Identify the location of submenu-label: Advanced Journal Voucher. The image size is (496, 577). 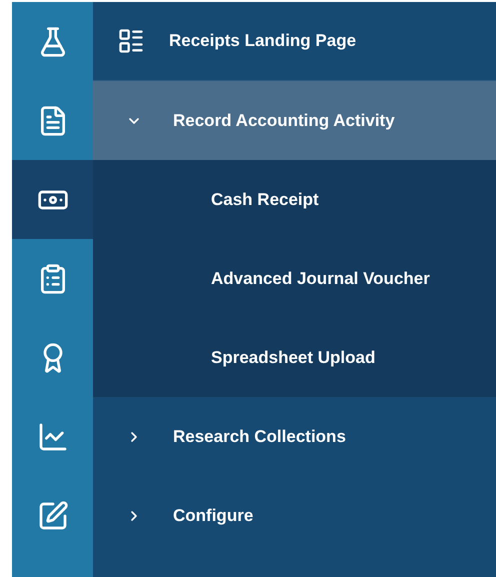
(320, 279).